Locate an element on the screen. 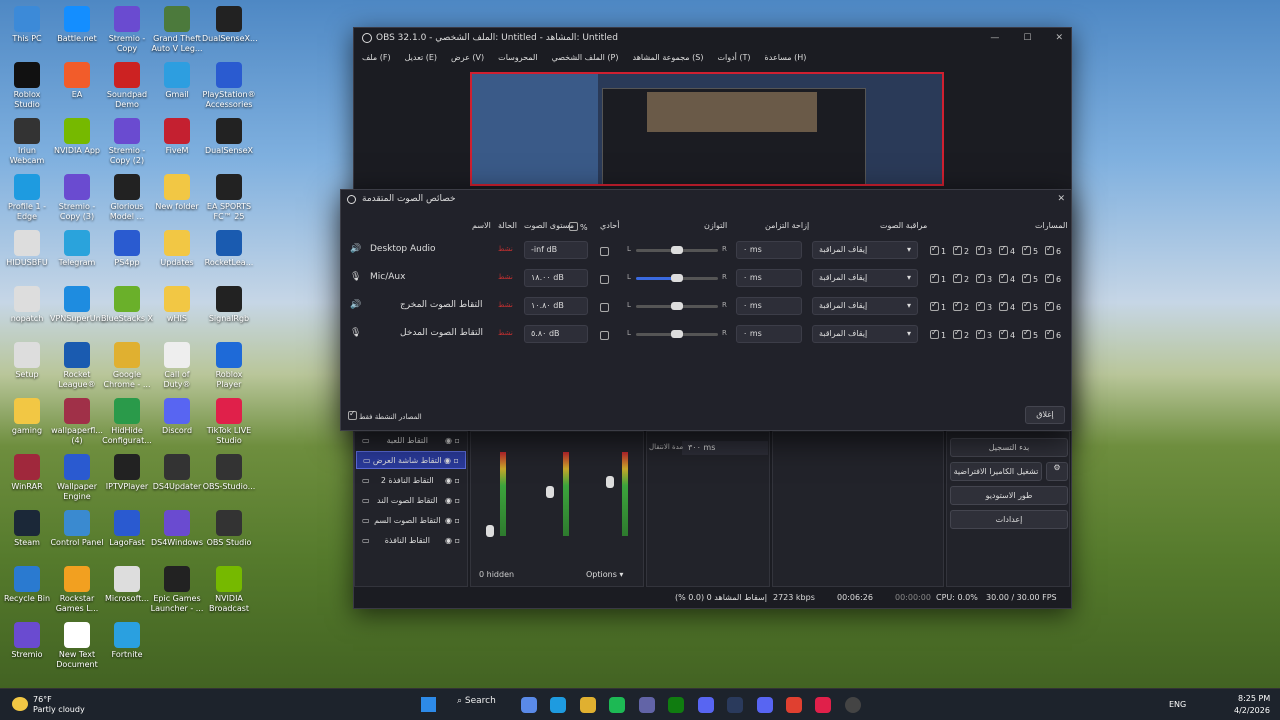  maximize-icon: ☐ is located at coordinates (1027, 38).